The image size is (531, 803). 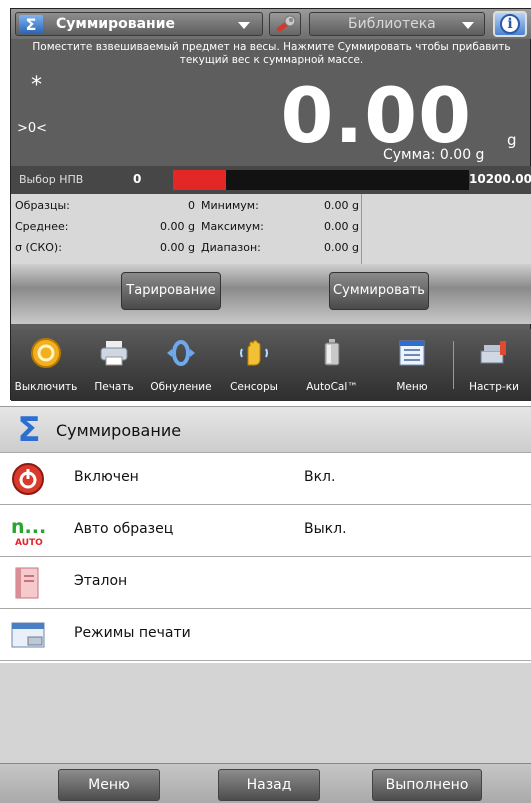 I want to click on zero-button: Обнуление, so click(x=181, y=365).